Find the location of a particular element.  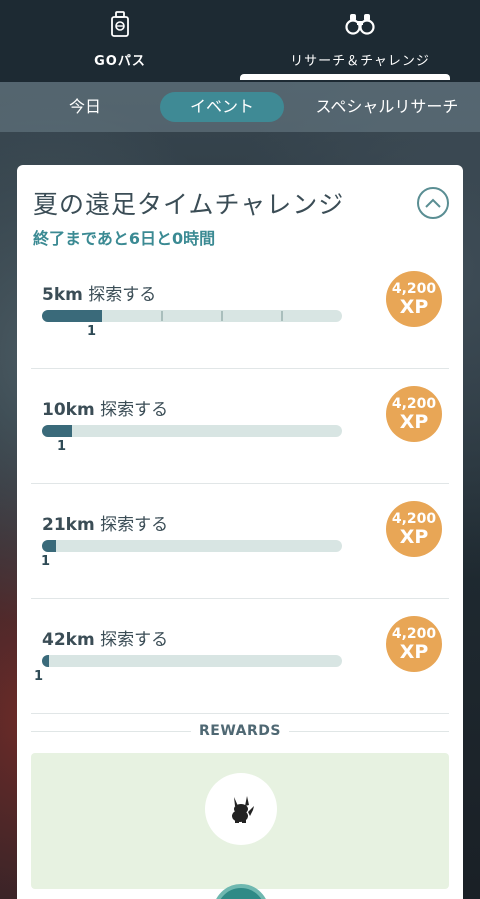

task-label: 5km 探索する is located at coordinates (99, 292).